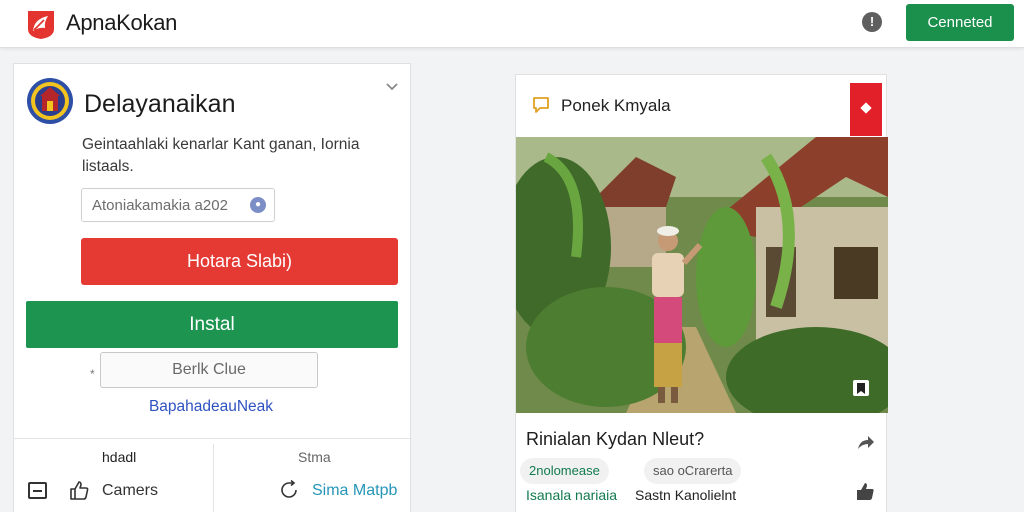 The width and height of the screenshot is (1024, 512). I want to click on share-icon, so click(865, 442).